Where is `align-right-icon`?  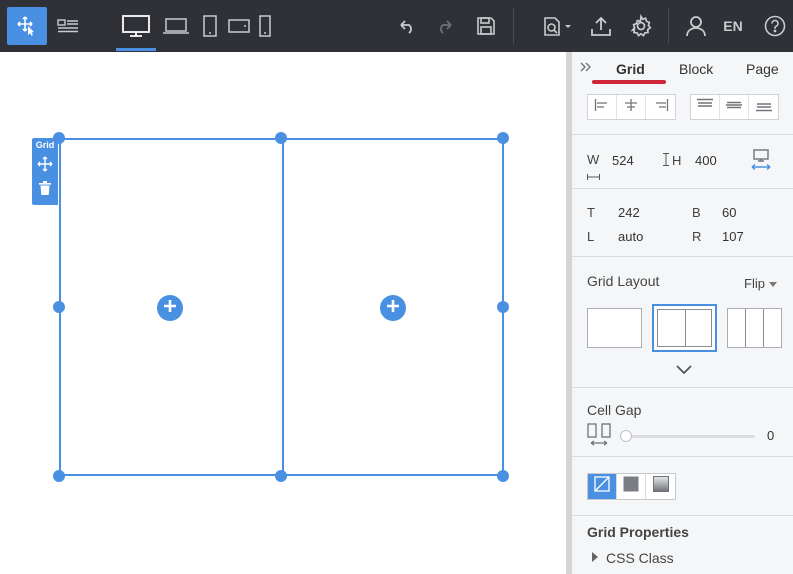
align-right-icon is located at coordinates (661, 107).